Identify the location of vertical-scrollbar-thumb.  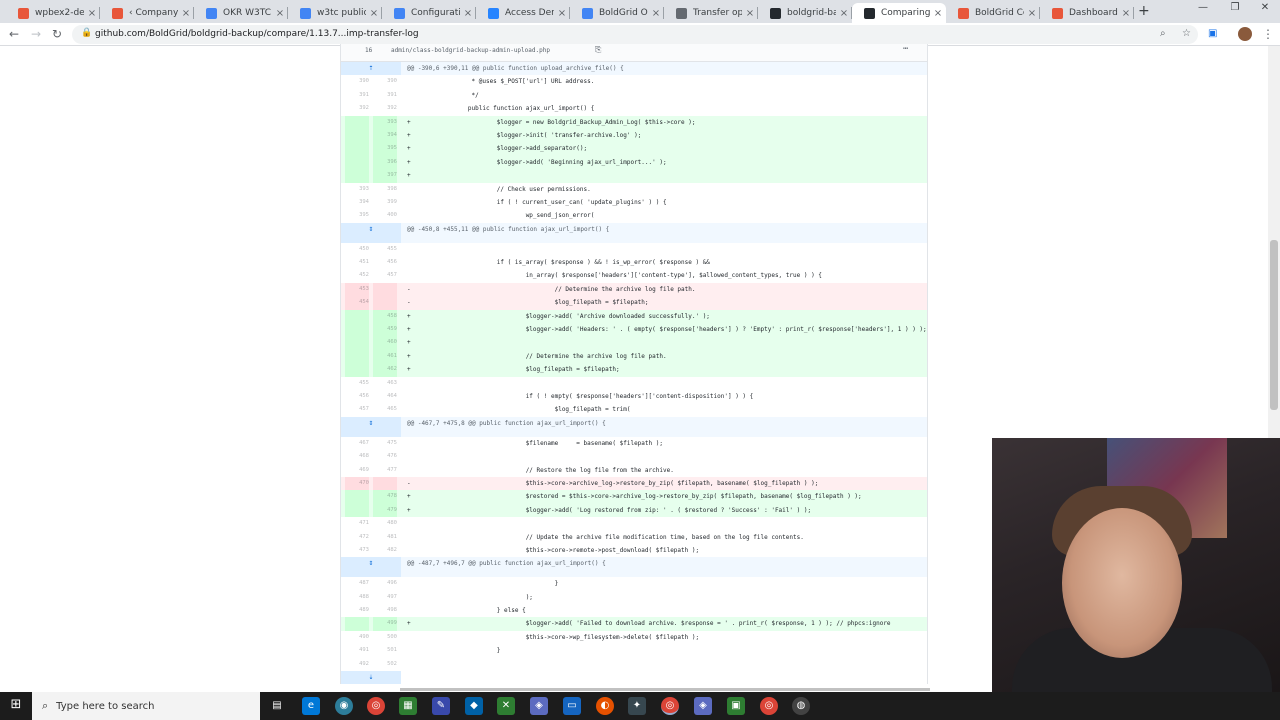
(1274, 325).